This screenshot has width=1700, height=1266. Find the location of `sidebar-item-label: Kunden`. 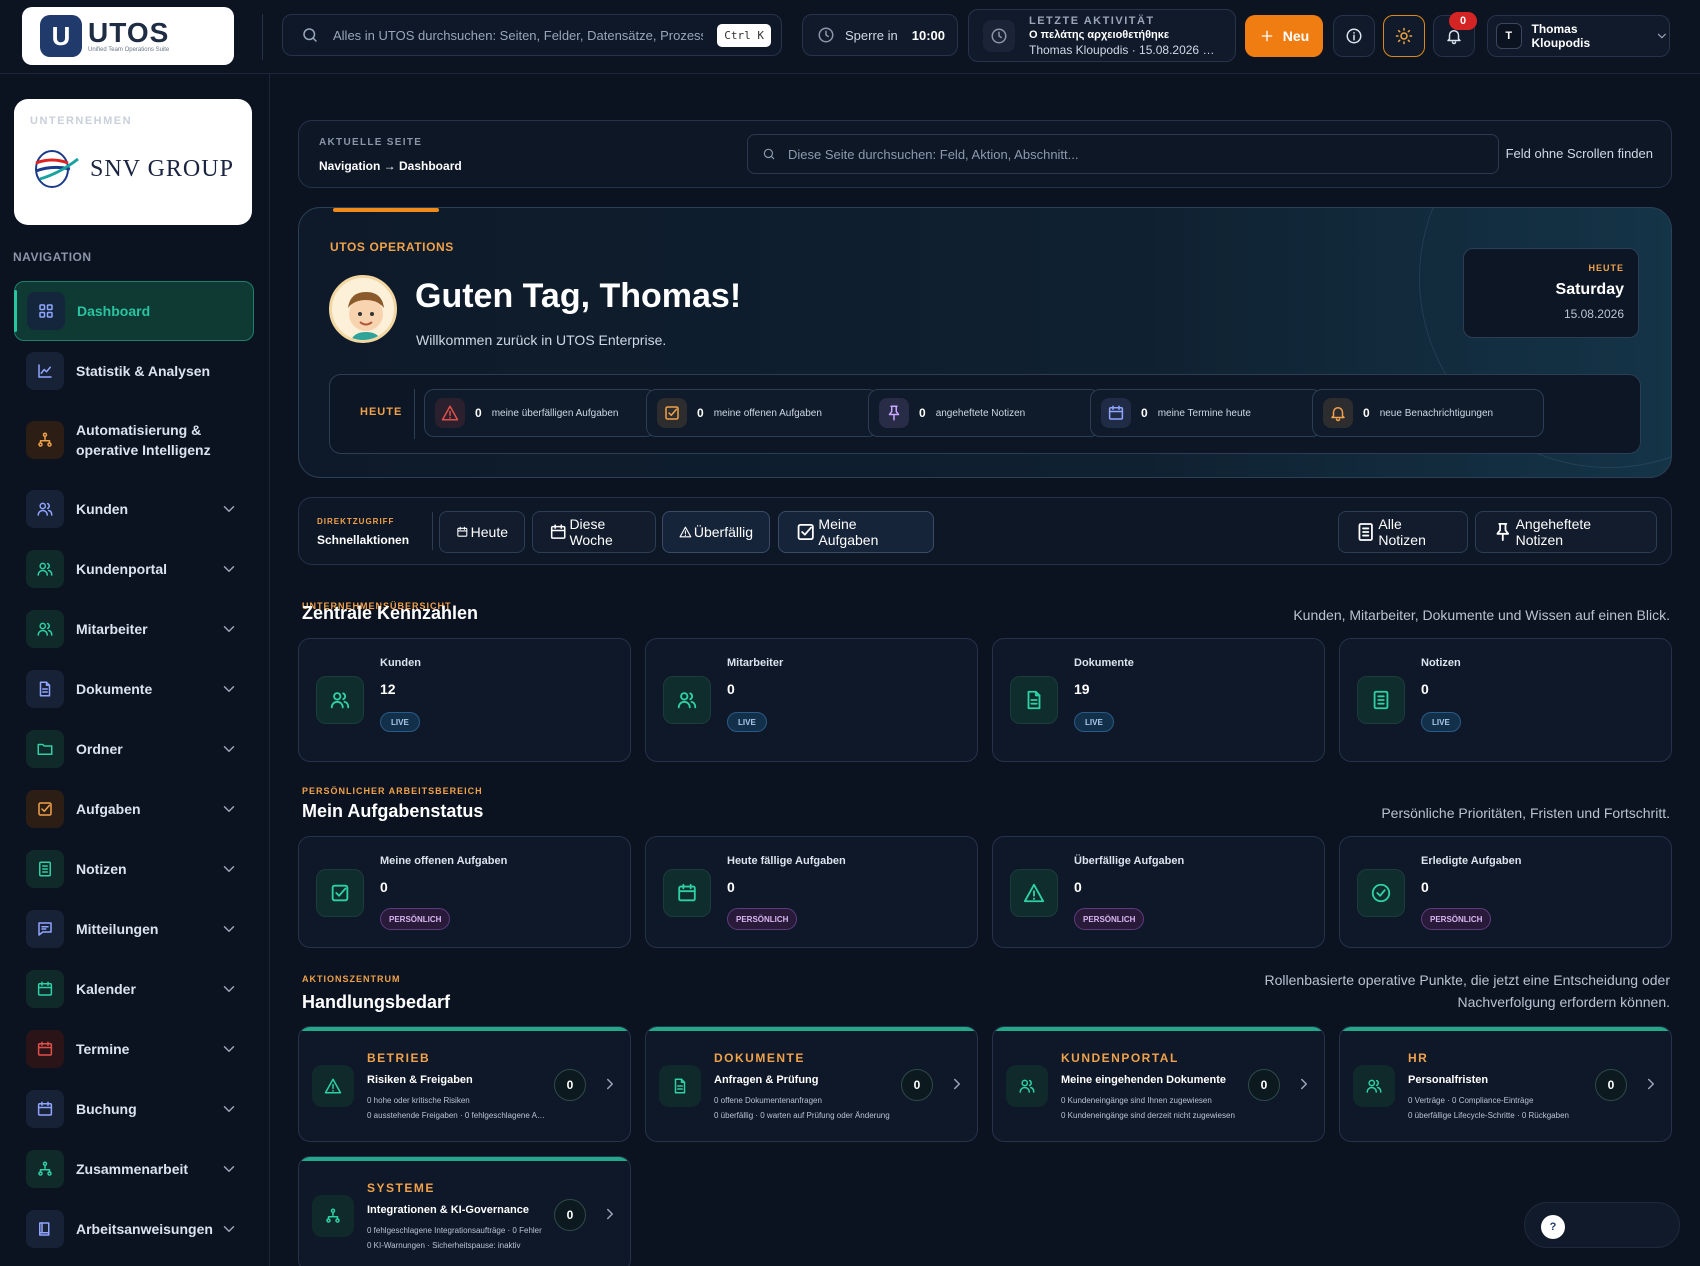

sidebar-item-label: Kunden is located at coordinates (102, 509).